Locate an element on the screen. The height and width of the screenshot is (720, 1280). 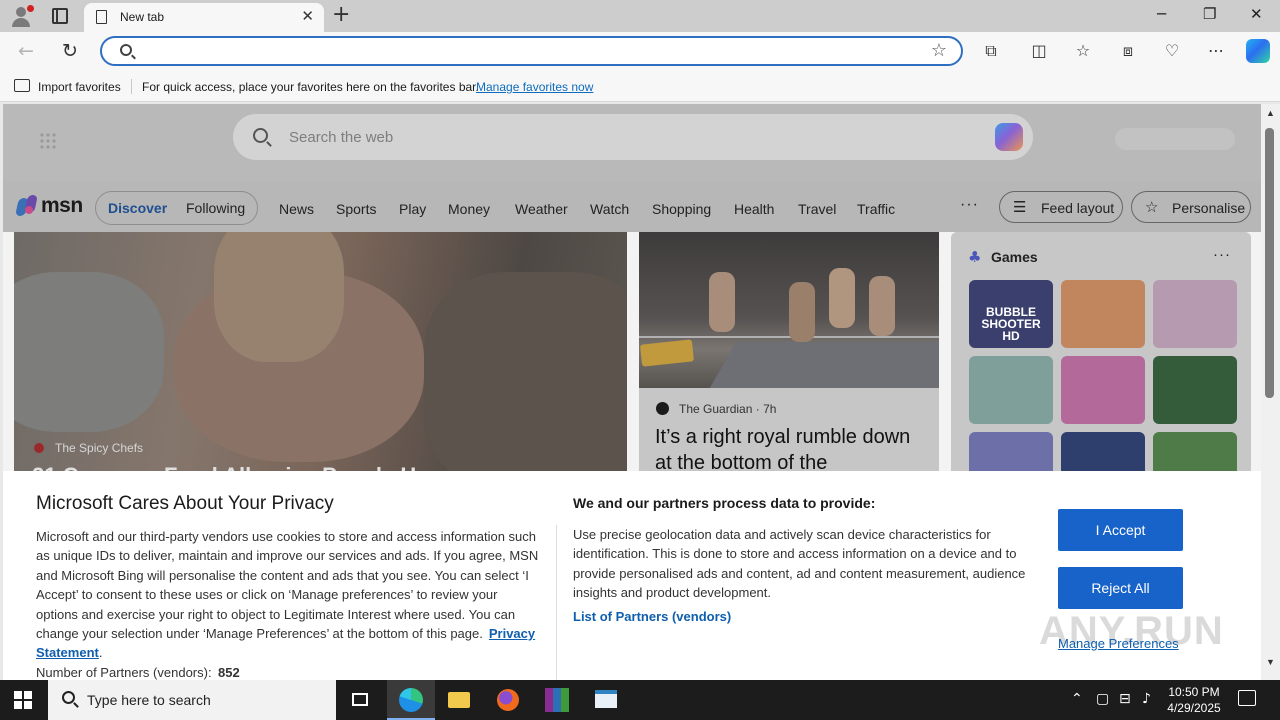
divider is located at coordinates (131, 86).